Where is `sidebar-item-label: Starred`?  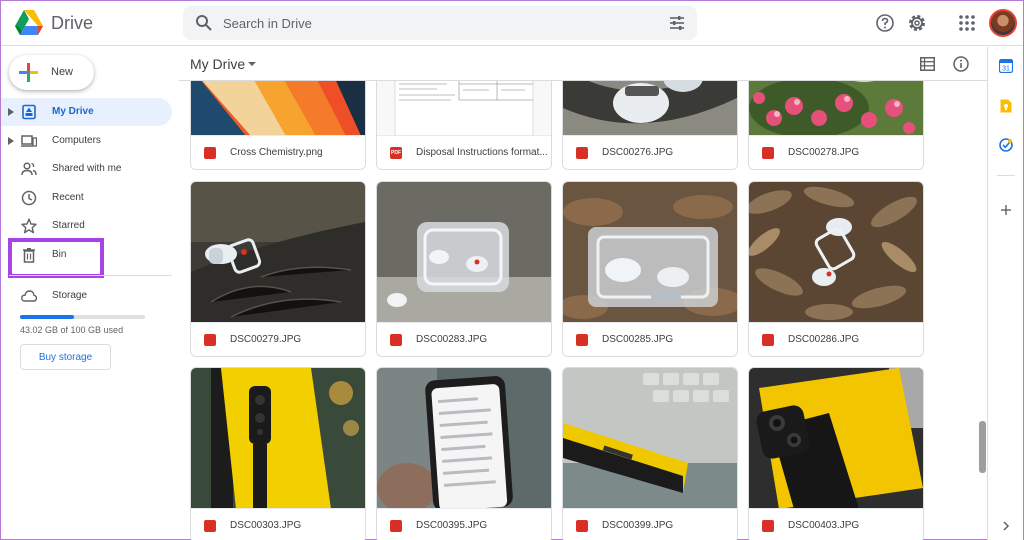
sidebar-item-label: Starred is located at coordinates (68, 225).